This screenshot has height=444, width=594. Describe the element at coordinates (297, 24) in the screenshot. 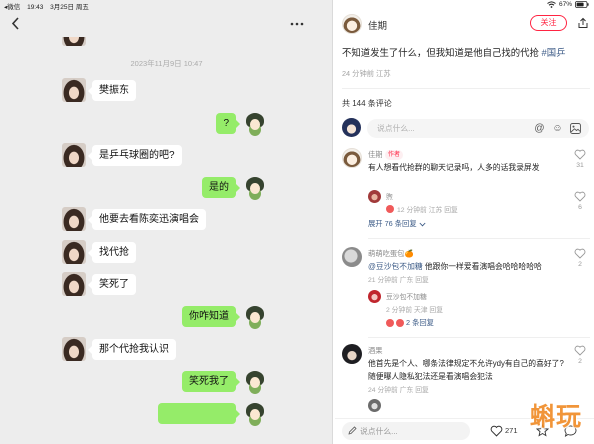

I see `more-icon` at that location.